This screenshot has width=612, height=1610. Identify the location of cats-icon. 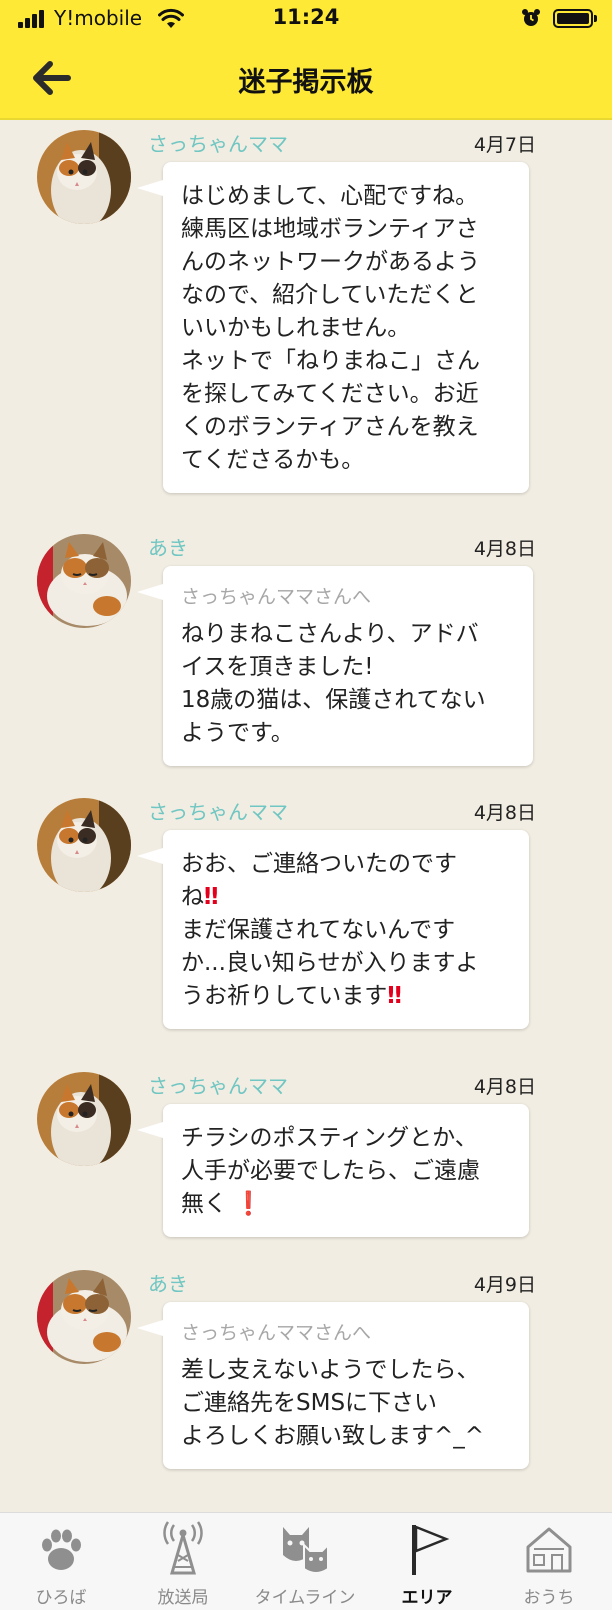
(306, 1550).